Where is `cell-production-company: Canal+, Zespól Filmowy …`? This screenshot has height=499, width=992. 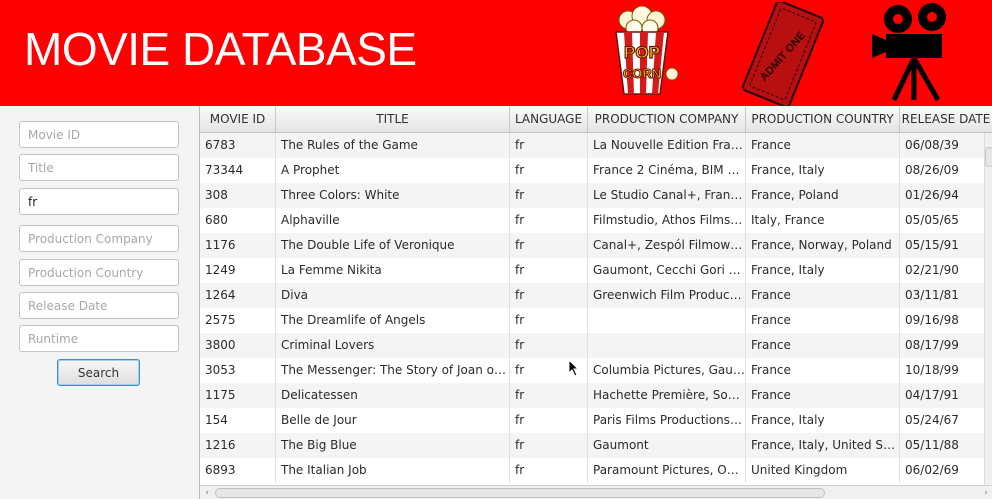
cell-production-company: Canal+, Zespól Filmowy … is located at coordinates (667, 245).